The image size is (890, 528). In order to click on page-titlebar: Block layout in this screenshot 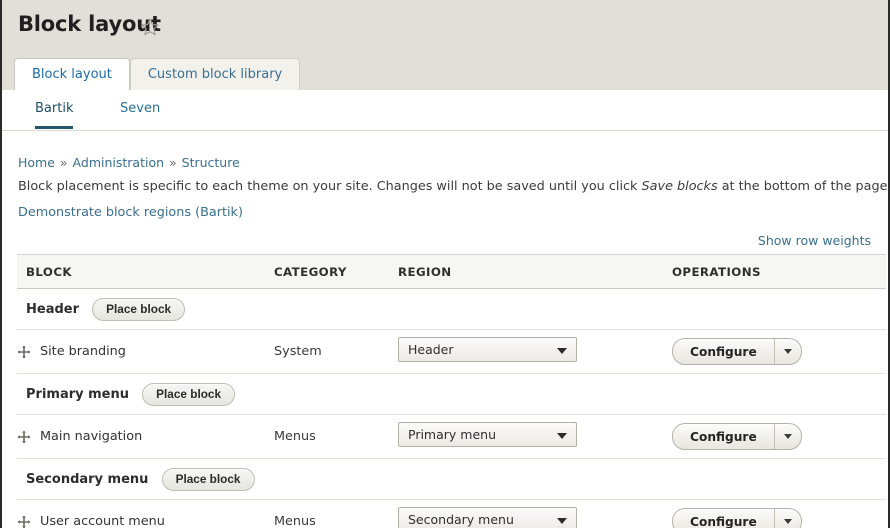, I will do `click(445, 27)`.